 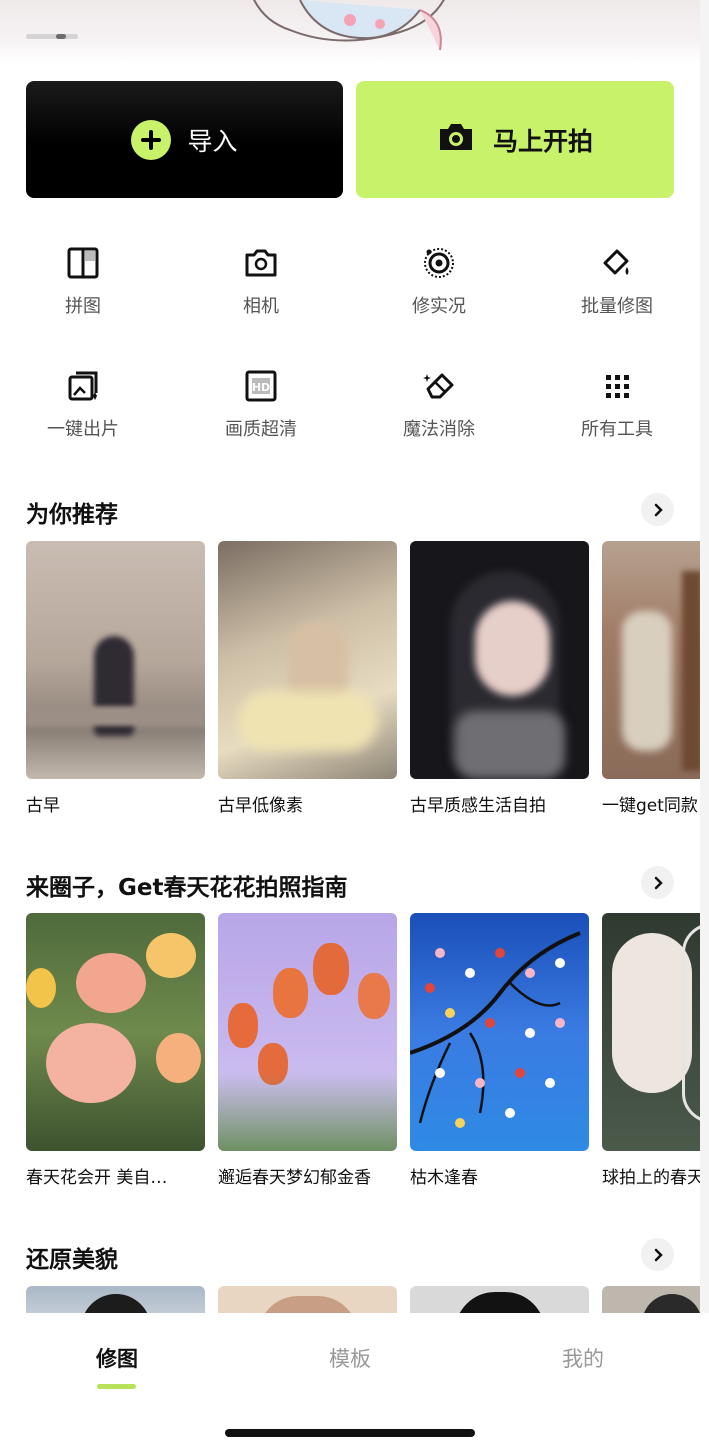 I want to click on card-caption: 一键get同款, so click(x=650, y=806).